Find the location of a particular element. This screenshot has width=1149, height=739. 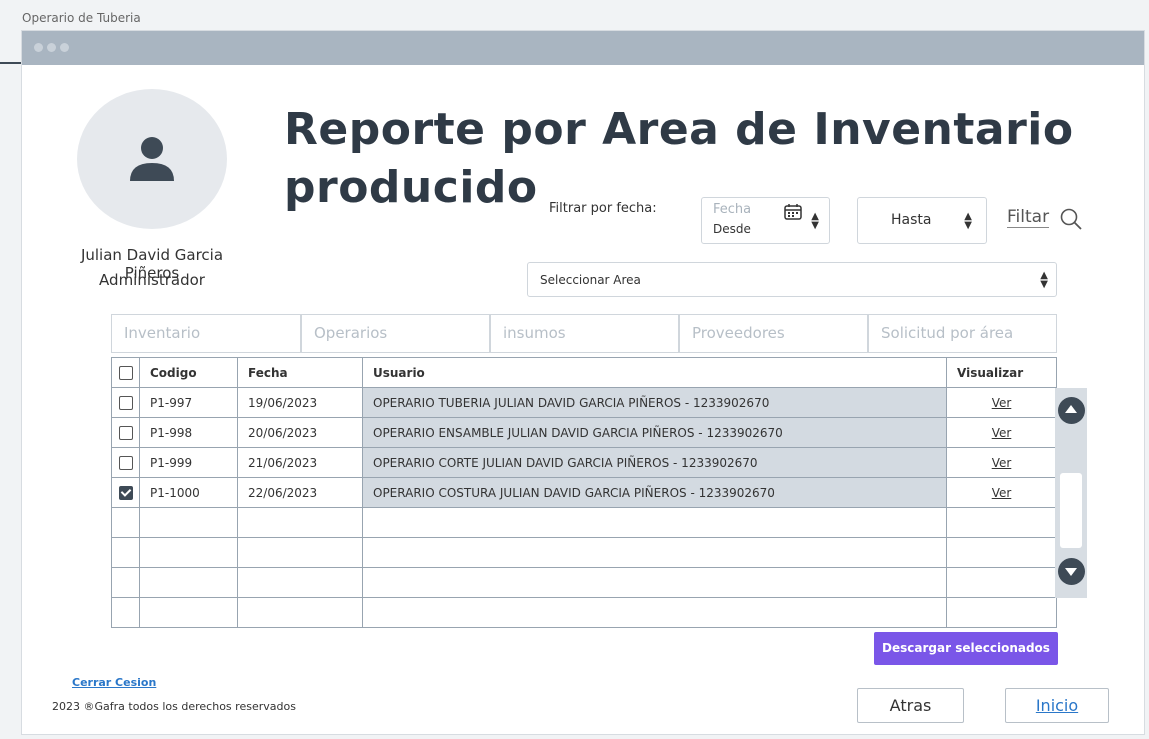

area-spinner-icon: ▲ ▼ is located at coordinates (1044, 280).